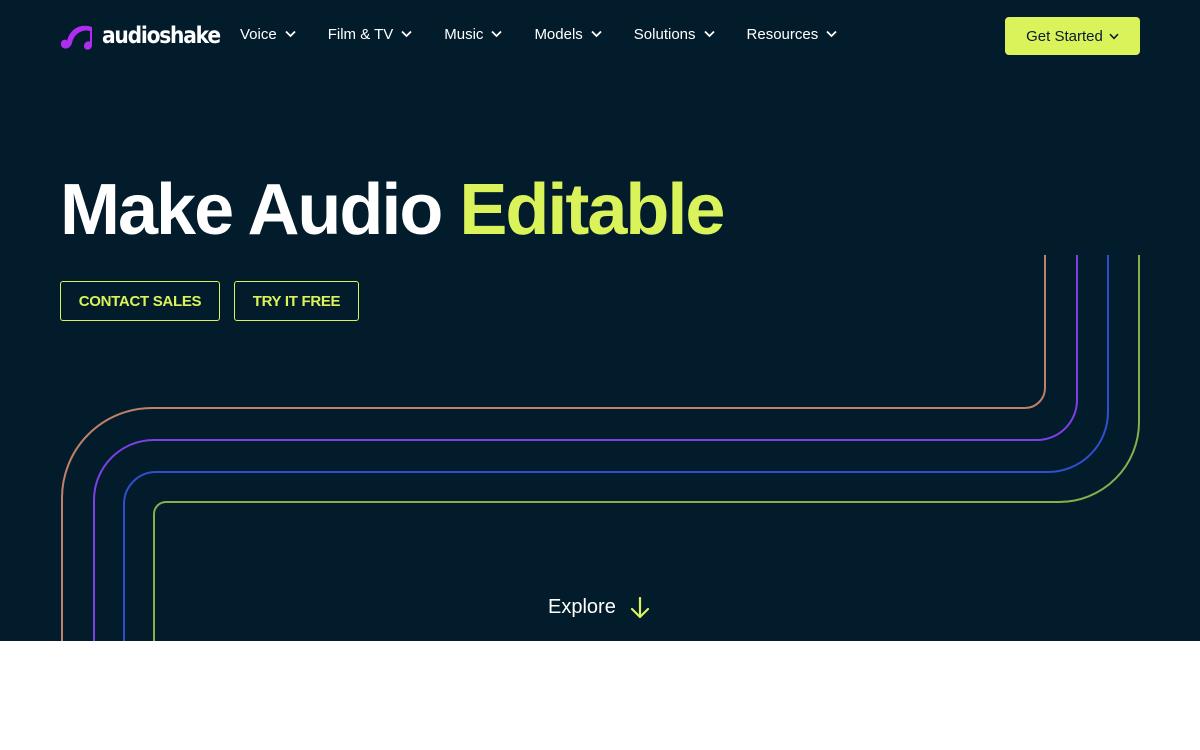 The height and width of the screenshot is (750, 1200). I want to click on nav-item-label: Resources, so click(782, 34).